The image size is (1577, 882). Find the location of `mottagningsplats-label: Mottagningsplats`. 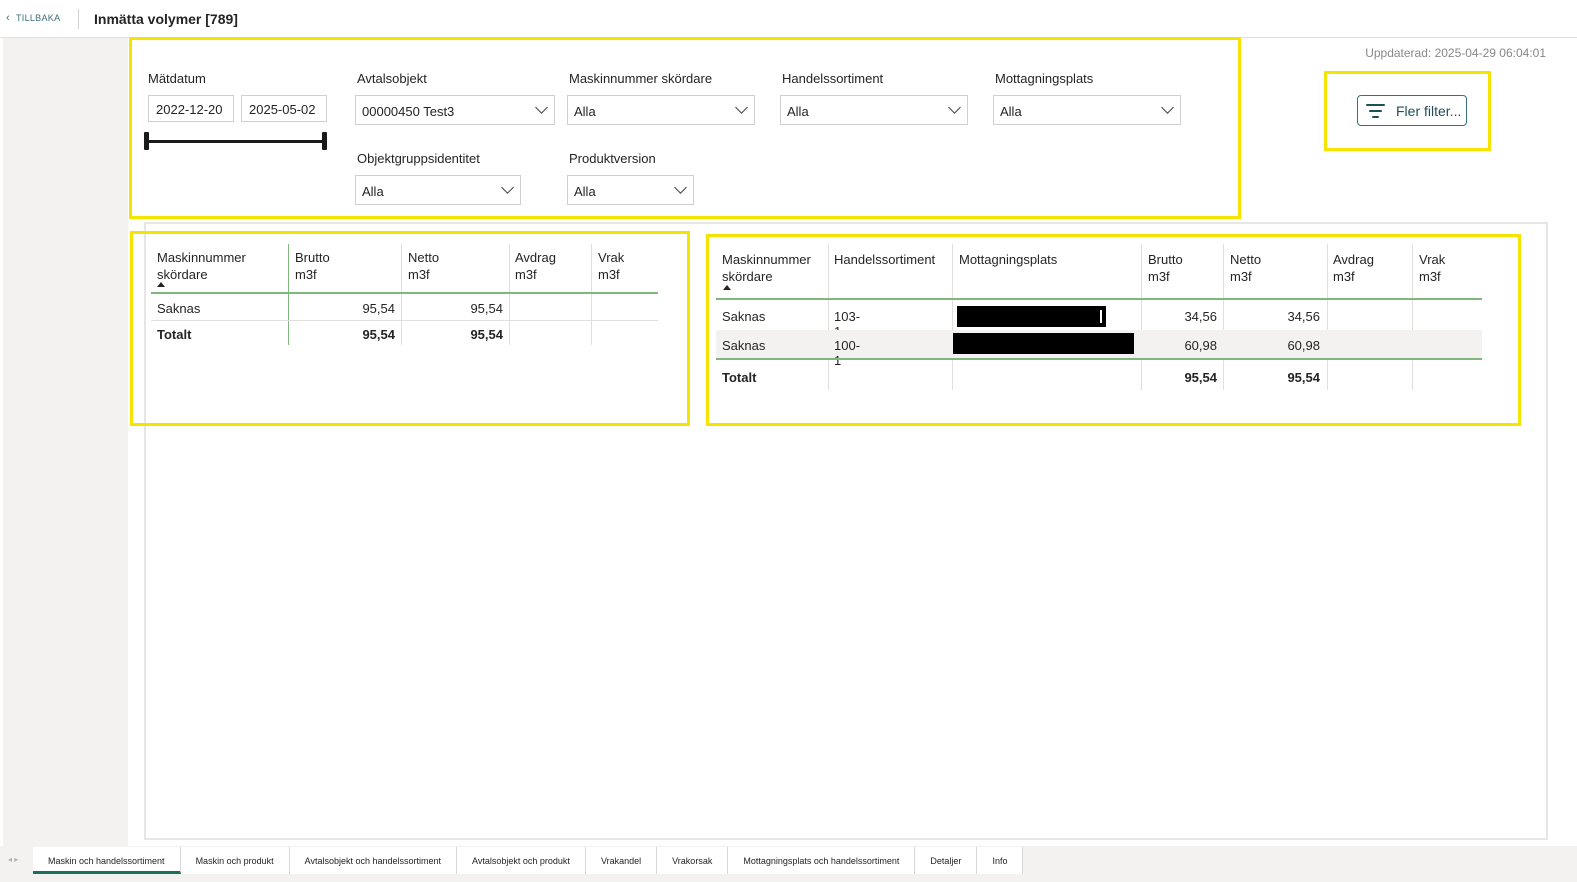

mottagningsplats-label: Mottagningsplats is located at coordinates (1044, 78).